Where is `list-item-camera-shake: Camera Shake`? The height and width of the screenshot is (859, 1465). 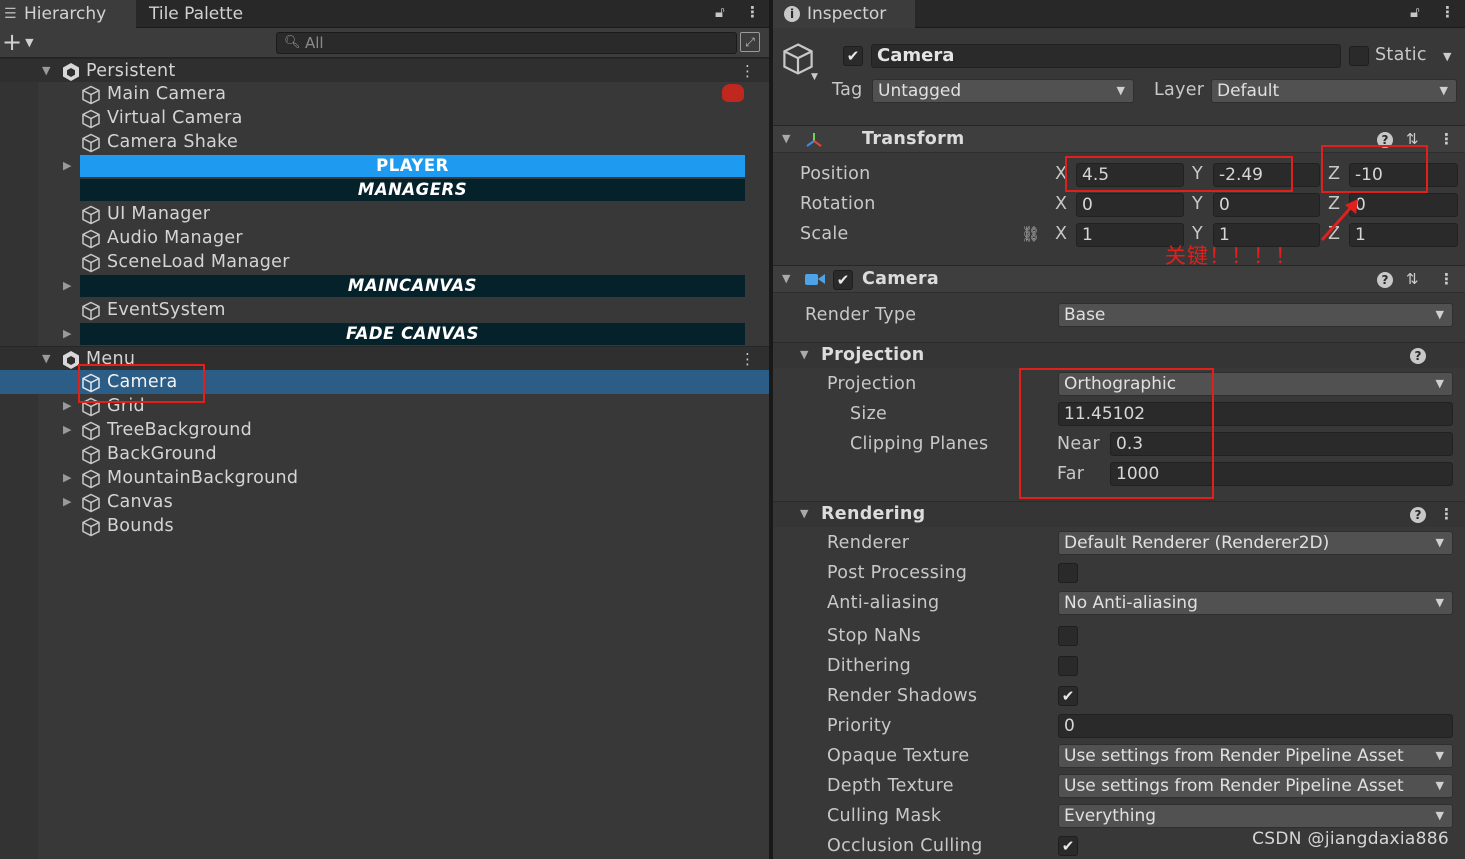 list-item-camera-shake: Camera Shake is located at coordinates (384, 142).